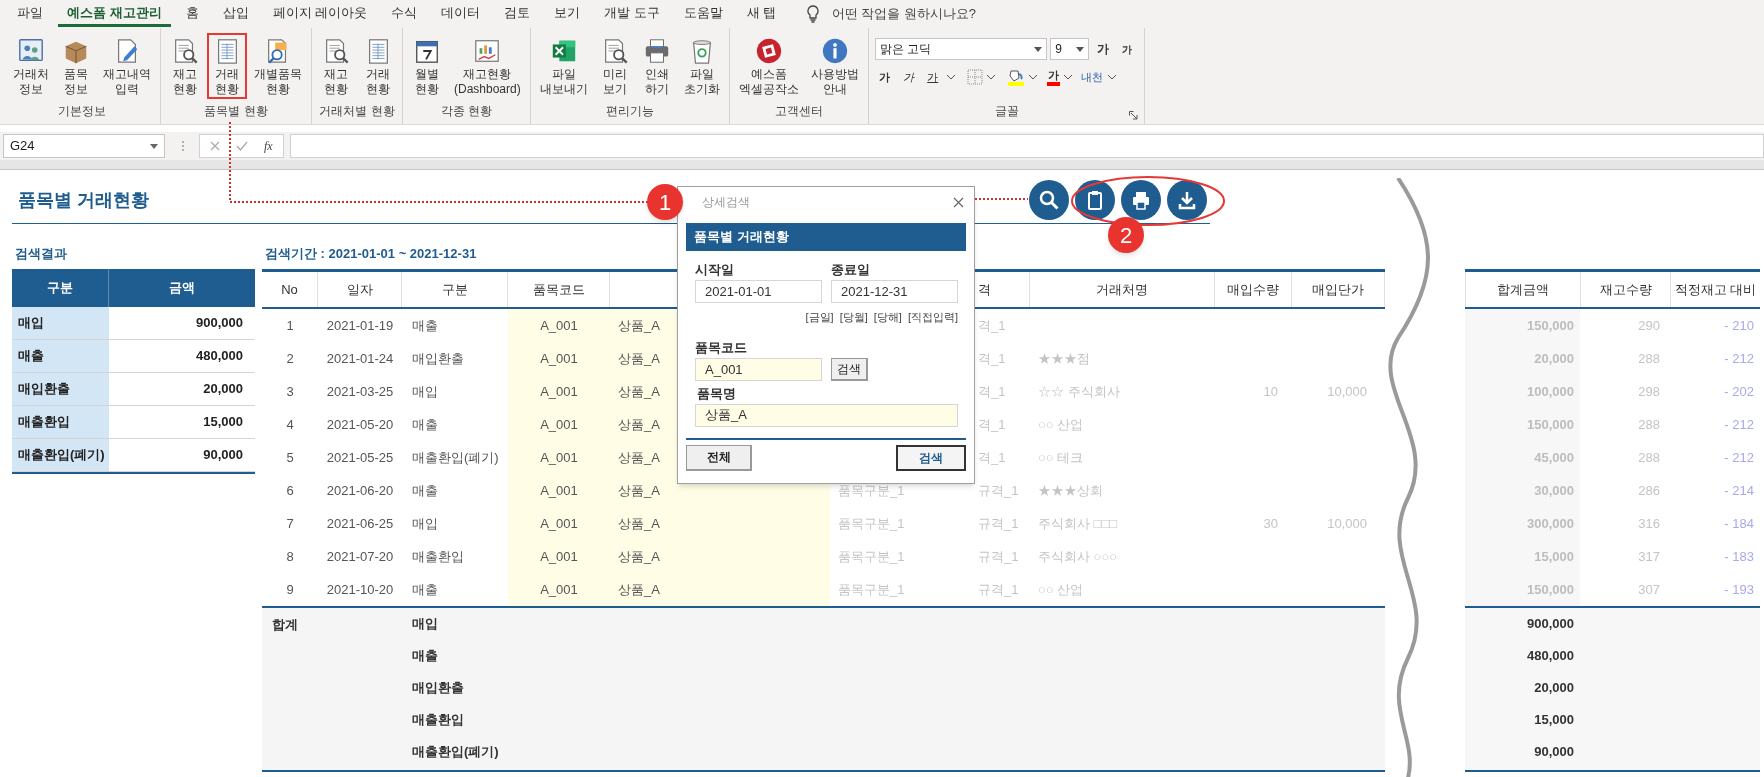 This screenshot has height=777, width=1764. What do you see at coordinates (268, 146) in the screenshot?
I see `insert-function-button: fx` at bounding box center [268, 146].